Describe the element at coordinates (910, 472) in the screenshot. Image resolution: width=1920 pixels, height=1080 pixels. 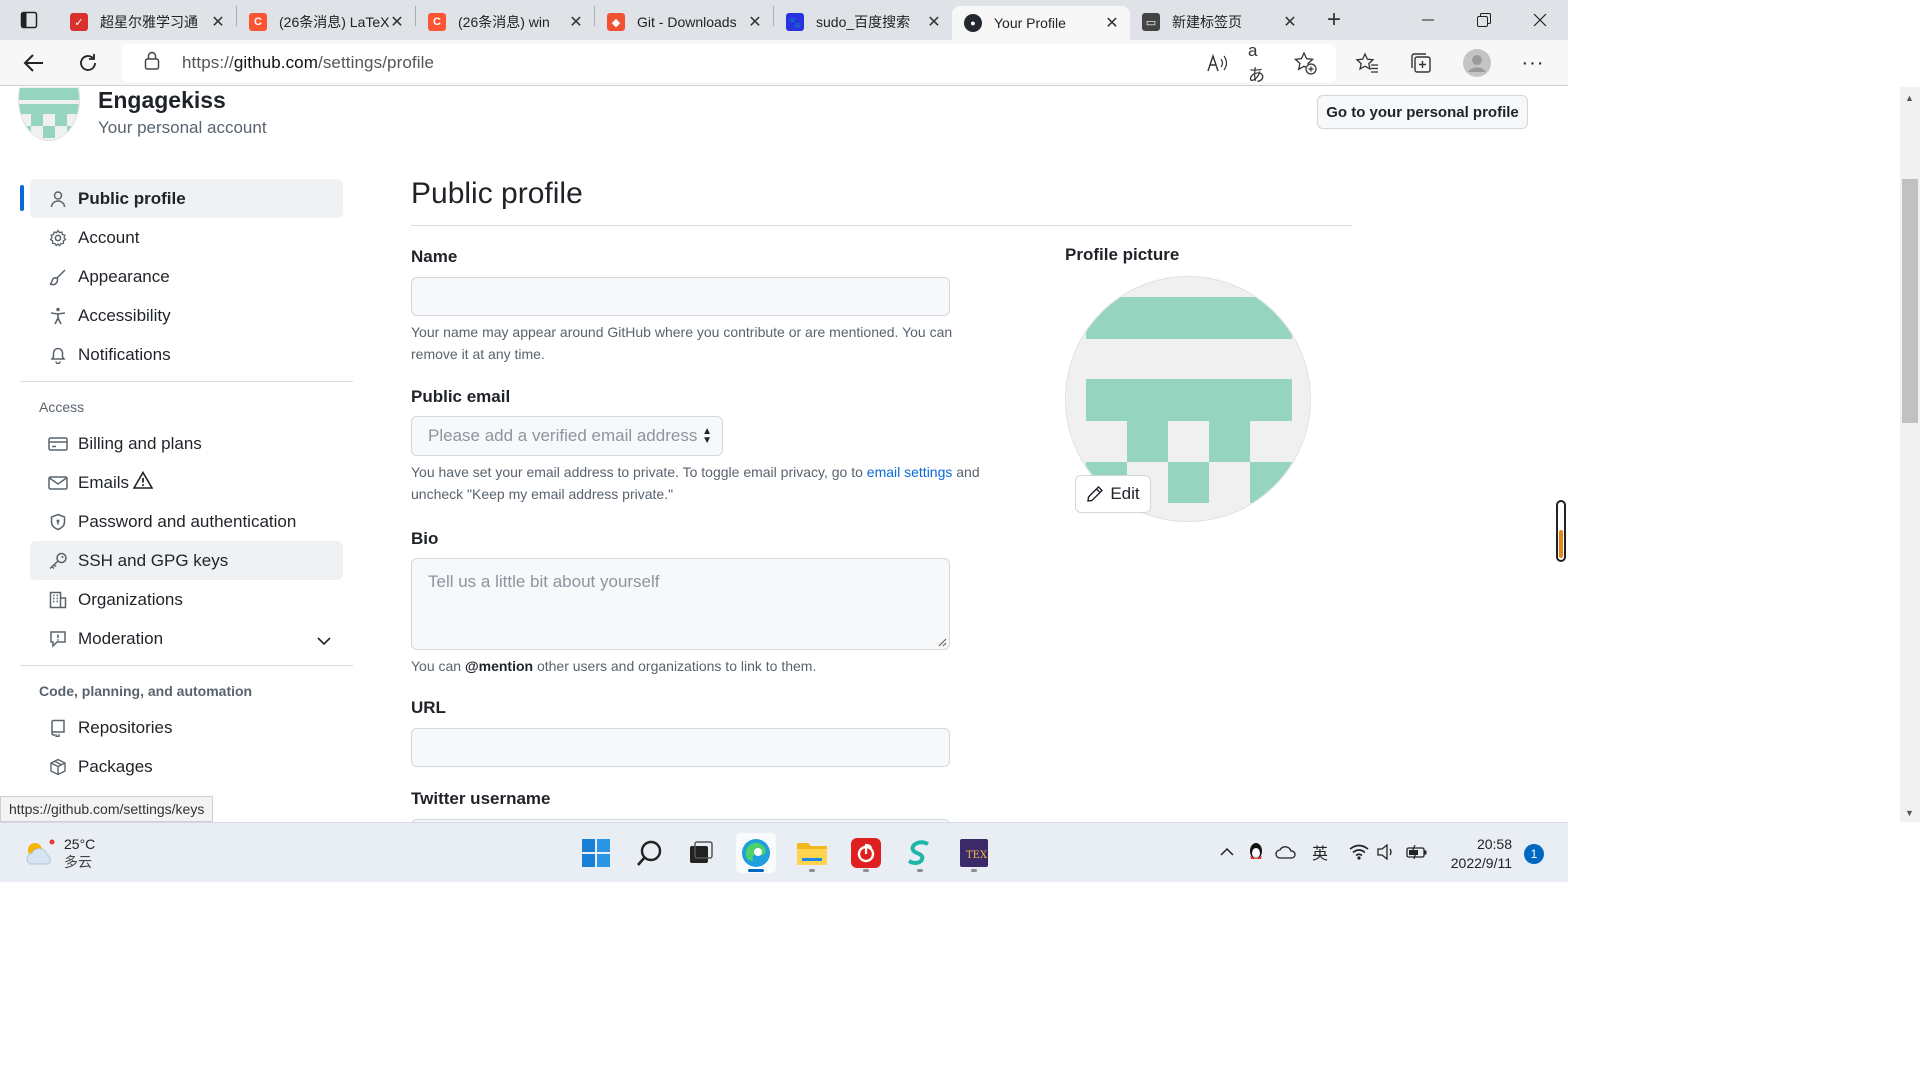
I see `email-settings-link: email settings` at that location.